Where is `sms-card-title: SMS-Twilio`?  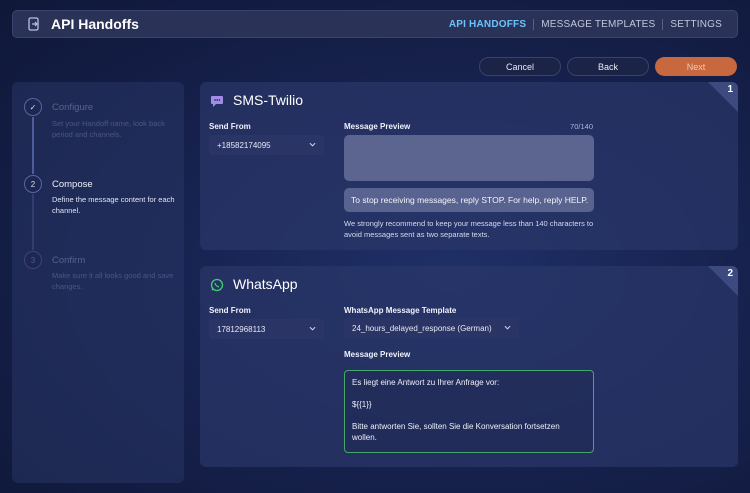
sms-card-title: SMS-Twilio is located at coordinates (268, 100).